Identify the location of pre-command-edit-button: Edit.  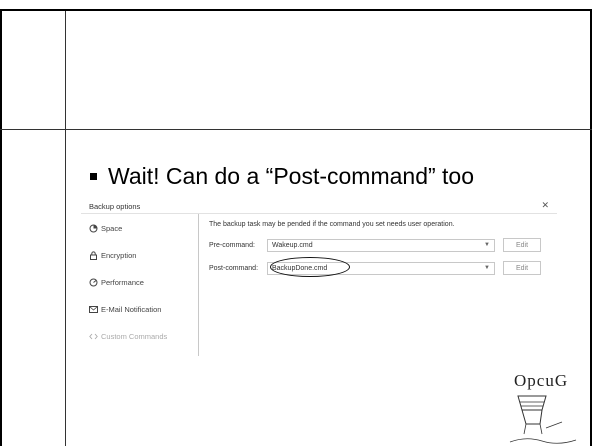
(522, 245).